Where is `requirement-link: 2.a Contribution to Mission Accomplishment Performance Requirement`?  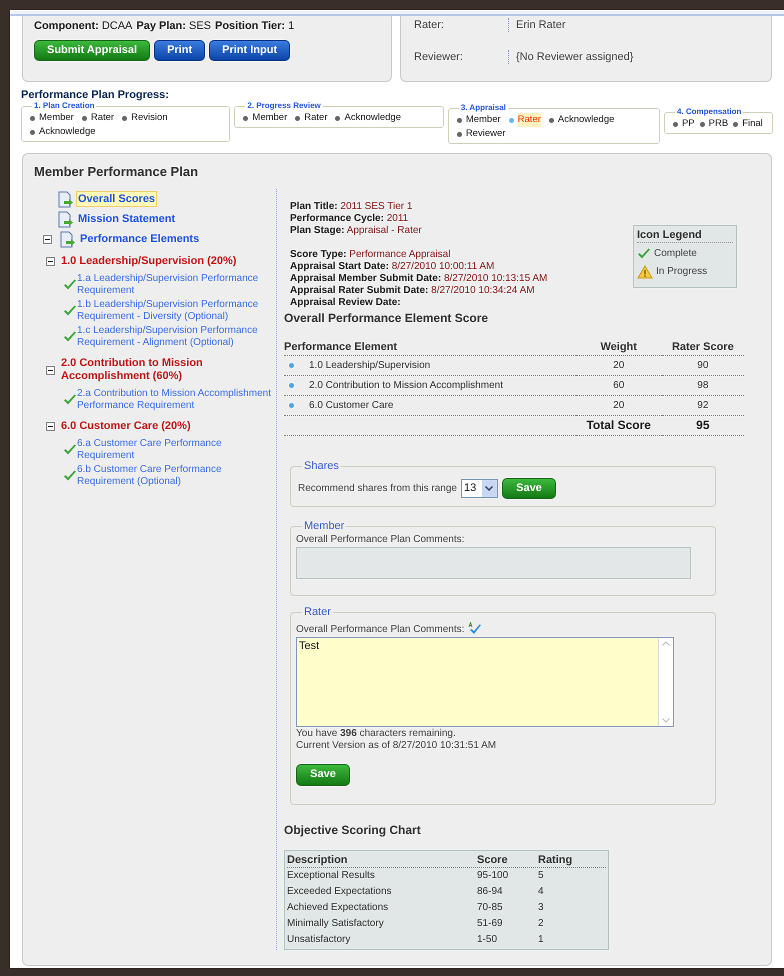 requirement-link: 2.a Contribution to Mission Accomplishment Performance Requirement is located at coordinates (175, 400).